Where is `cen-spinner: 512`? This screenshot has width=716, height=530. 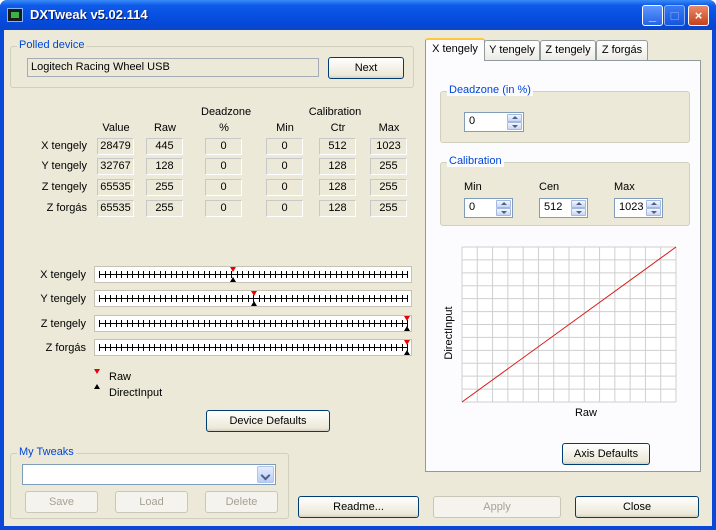 cen-spinner: 512 is located at coordinates (563, 208).